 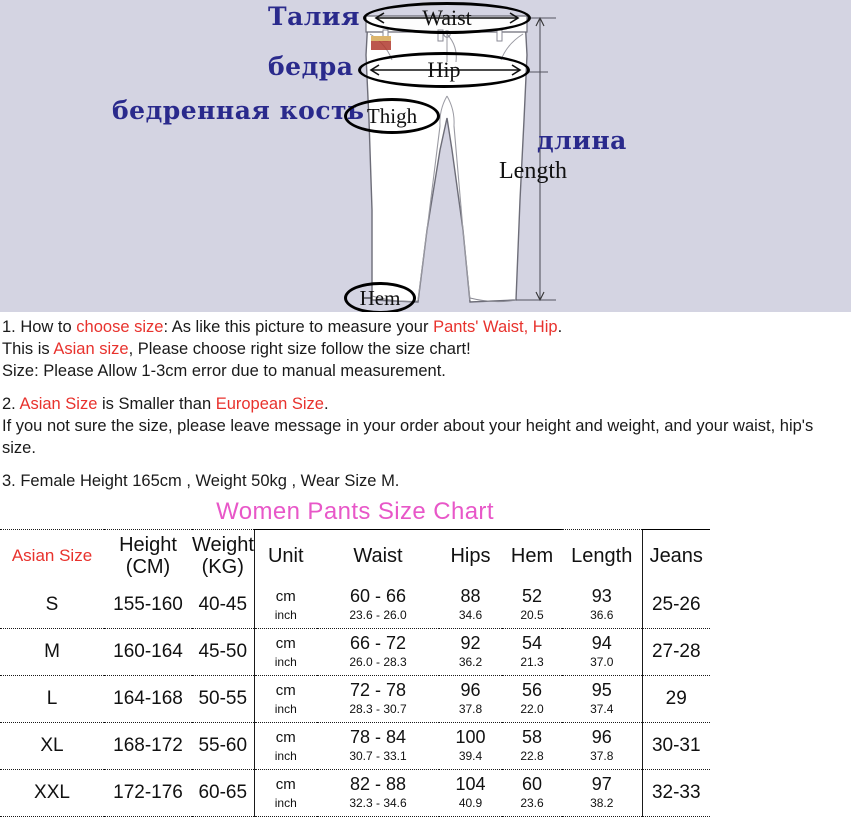 What do you see at coordinates (532, 555) in the screenshot?
I see `header-hem: Hem` at bounding box center [532, 555].